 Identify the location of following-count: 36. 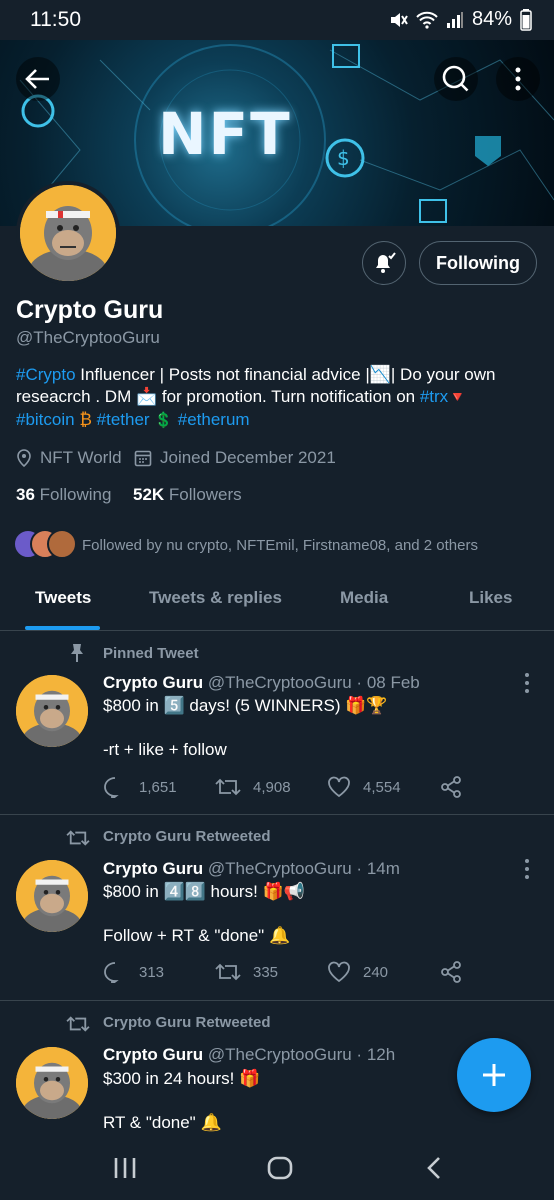
(25, 494).